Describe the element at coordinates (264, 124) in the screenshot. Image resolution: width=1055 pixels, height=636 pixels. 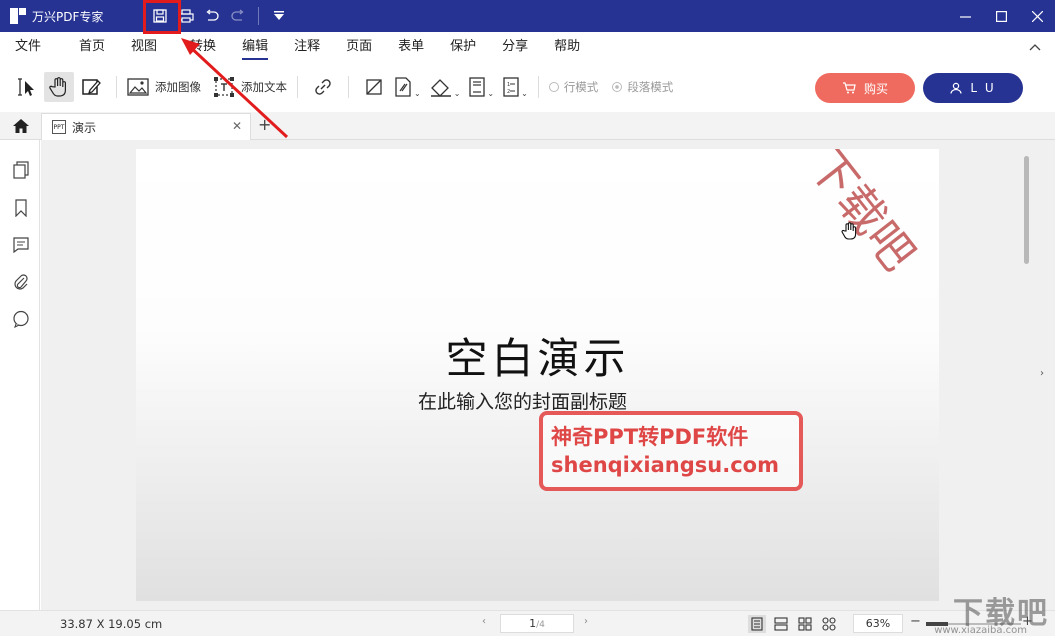
I see `new-tab-icon: +` at that location.